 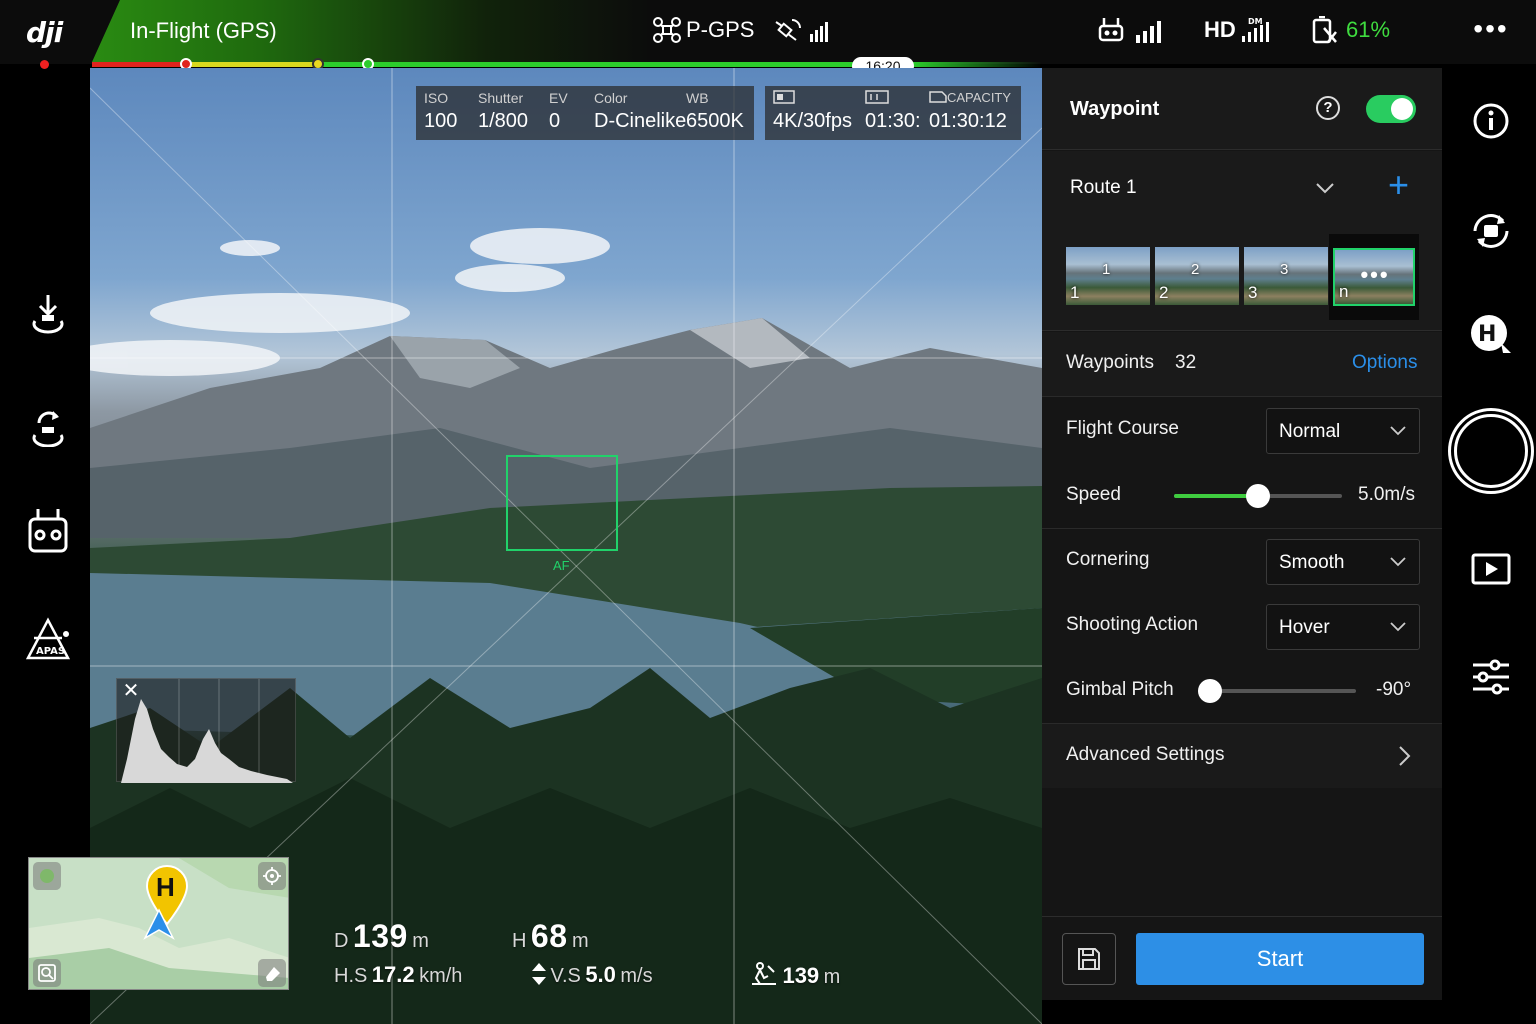 What do you see at coordinates (1122, 428) in the screenshot?
I see `flight-course-label: Flight Course` at bounding box center [1122, 428].